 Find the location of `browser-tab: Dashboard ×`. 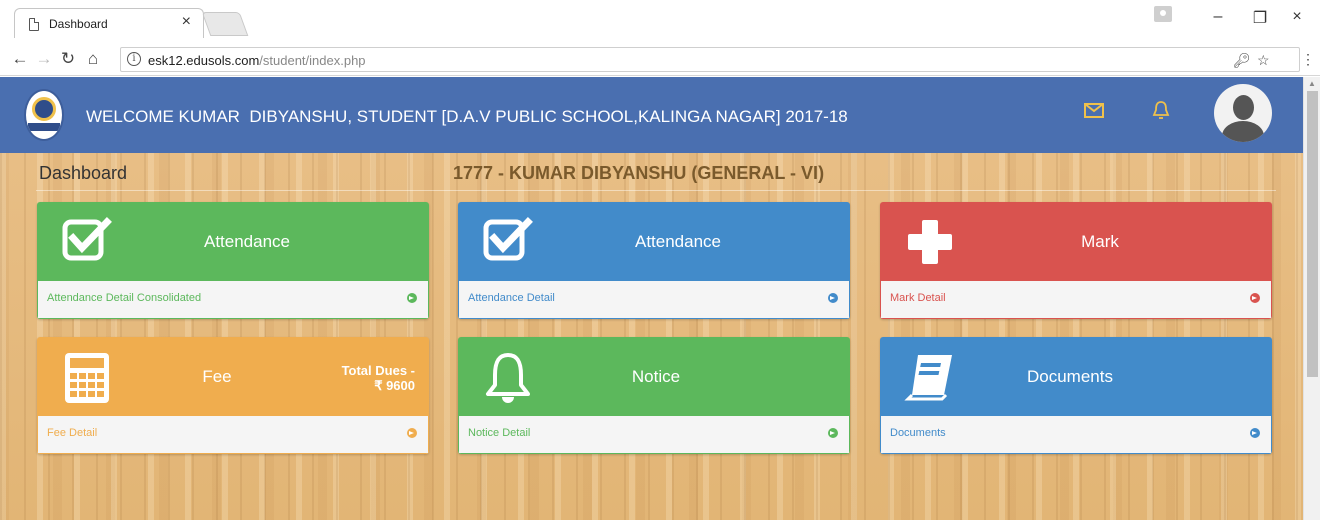

browser-tab: Dashboard × is located at coordinates (109, 23).